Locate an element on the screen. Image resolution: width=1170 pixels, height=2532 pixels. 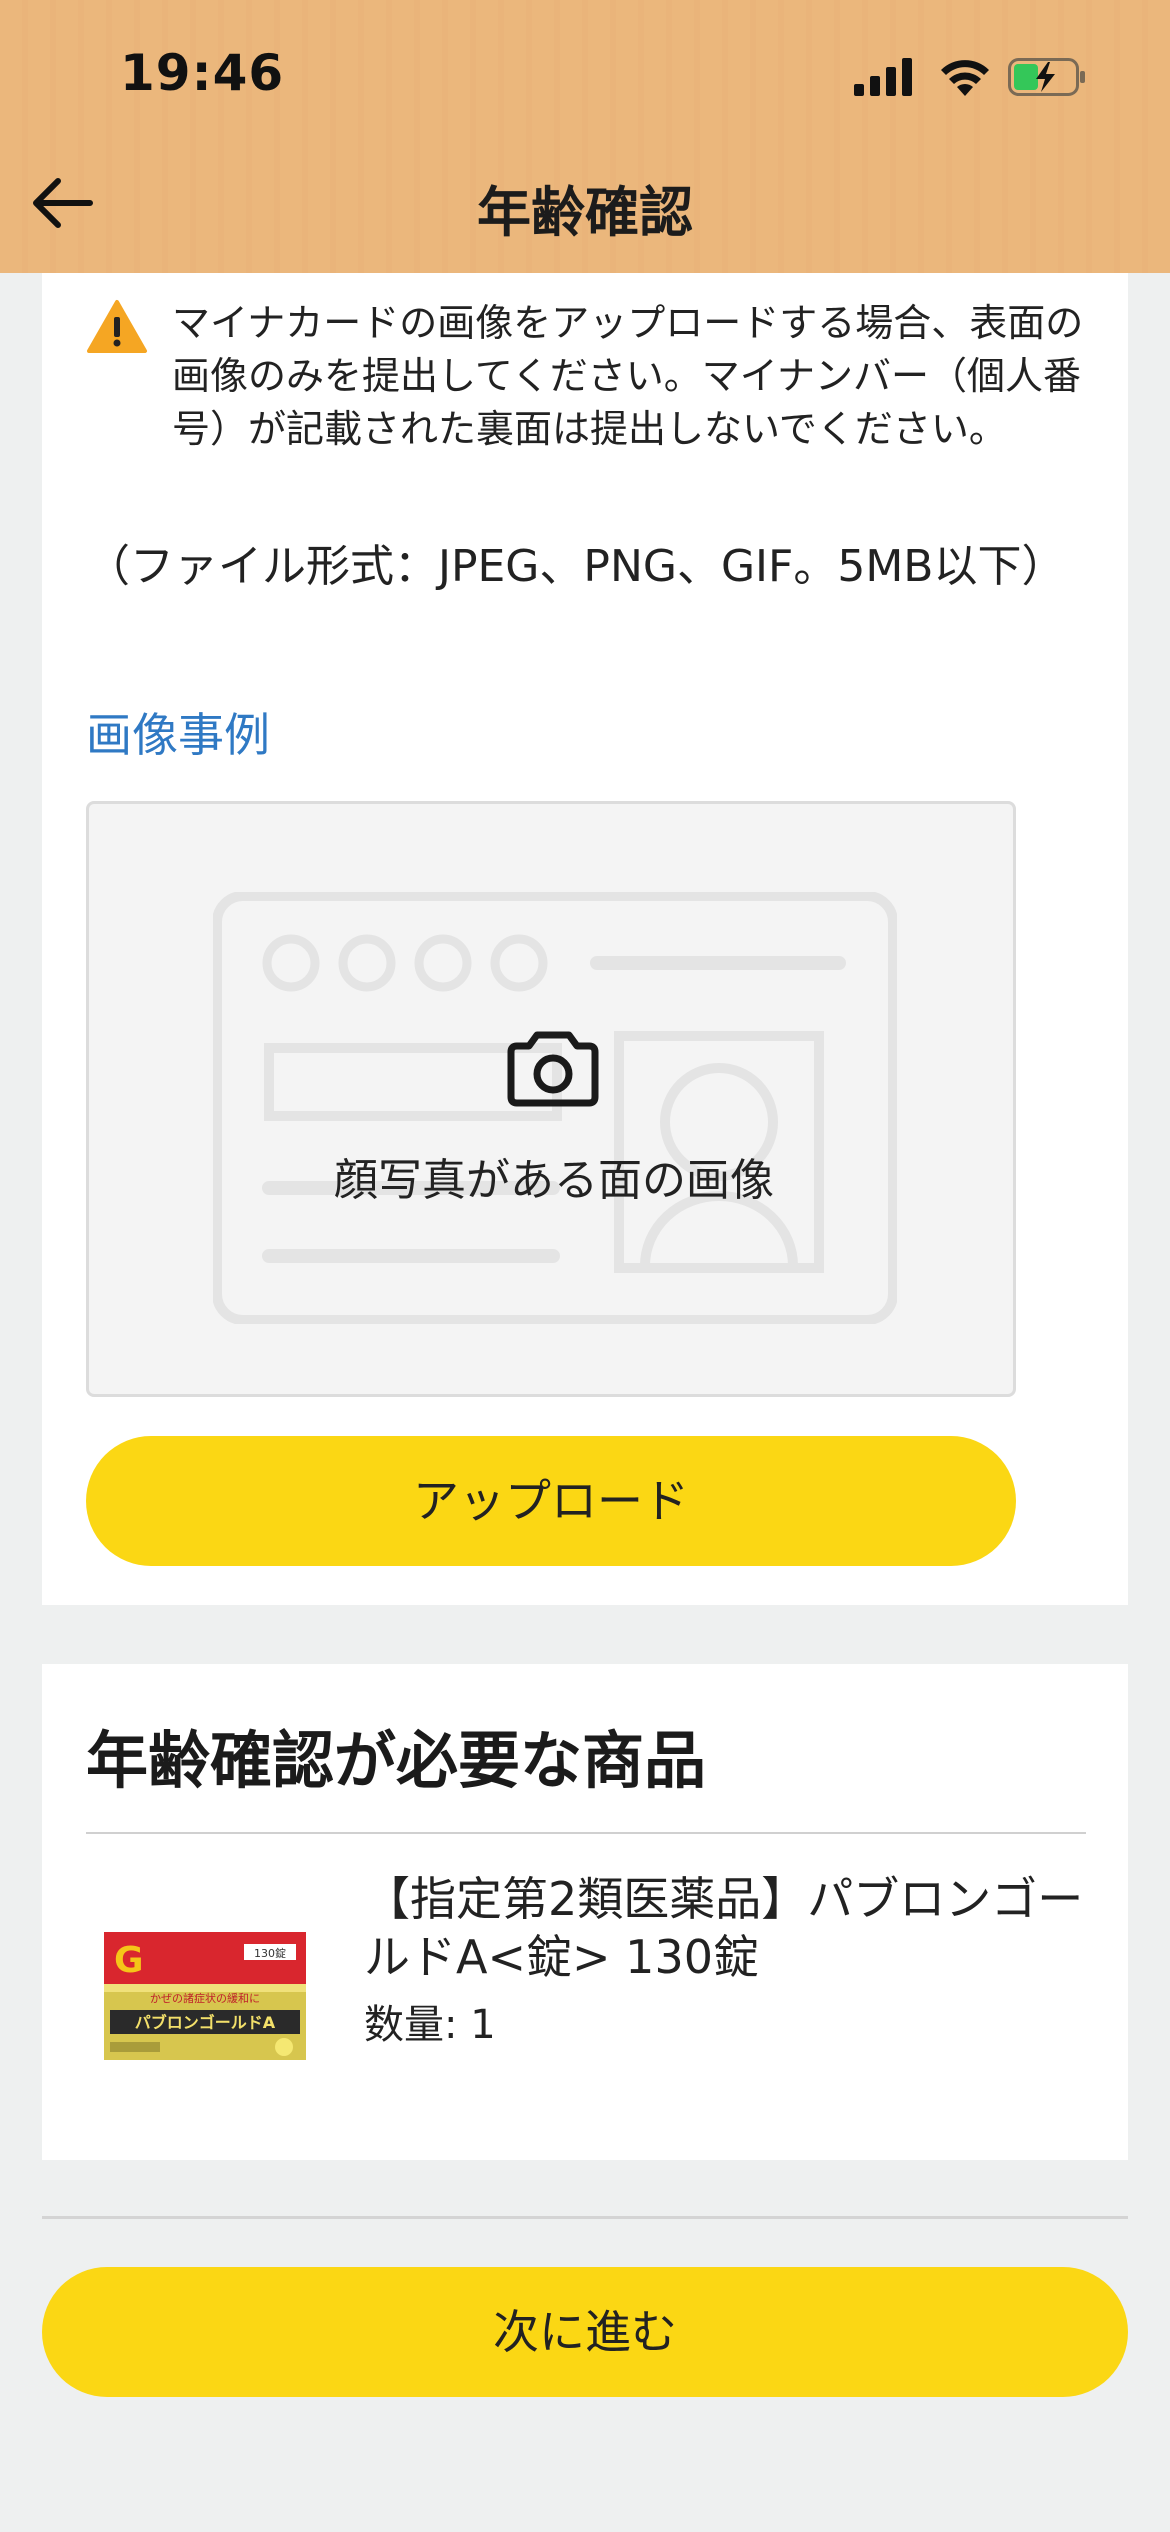
product-name: 【指定第2類医薬品】パブロンゴールドA<錠> 130錠 is located at coordinates (724, 1928).